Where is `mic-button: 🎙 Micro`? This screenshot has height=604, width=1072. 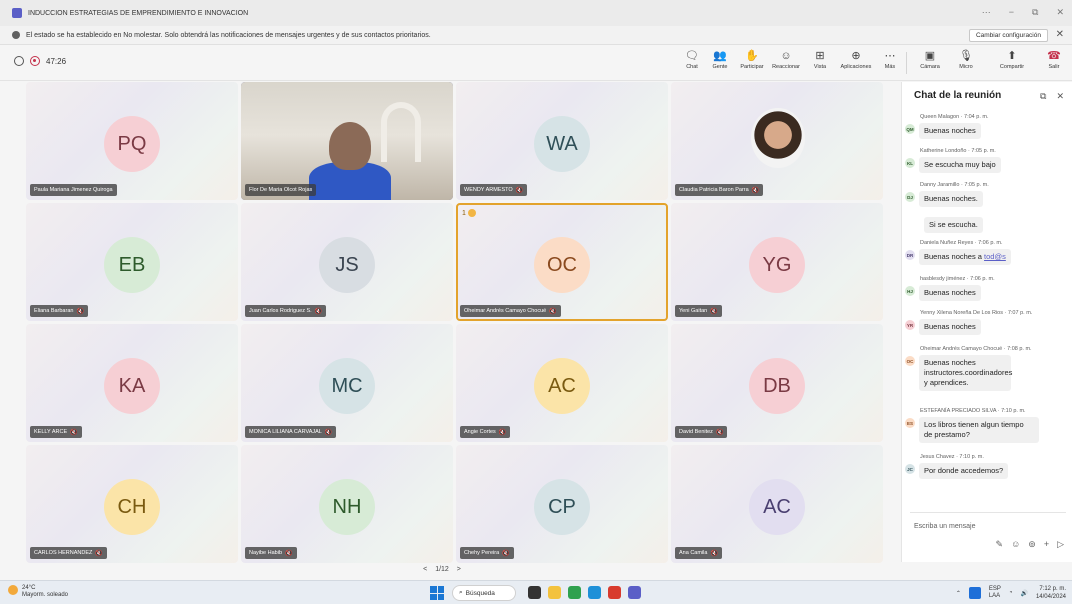
mic-button: 🎙 Micro is located at coordinates (966, 63).